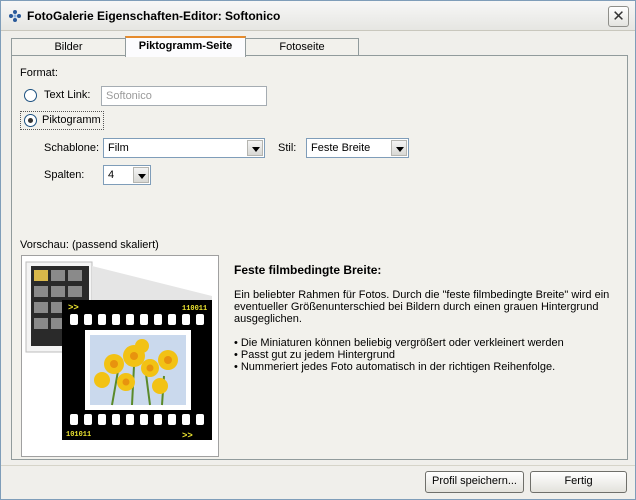  Describe the element at coordinates (287, 148) in the screenshot. I see `stil-label: Stil:` at that location.